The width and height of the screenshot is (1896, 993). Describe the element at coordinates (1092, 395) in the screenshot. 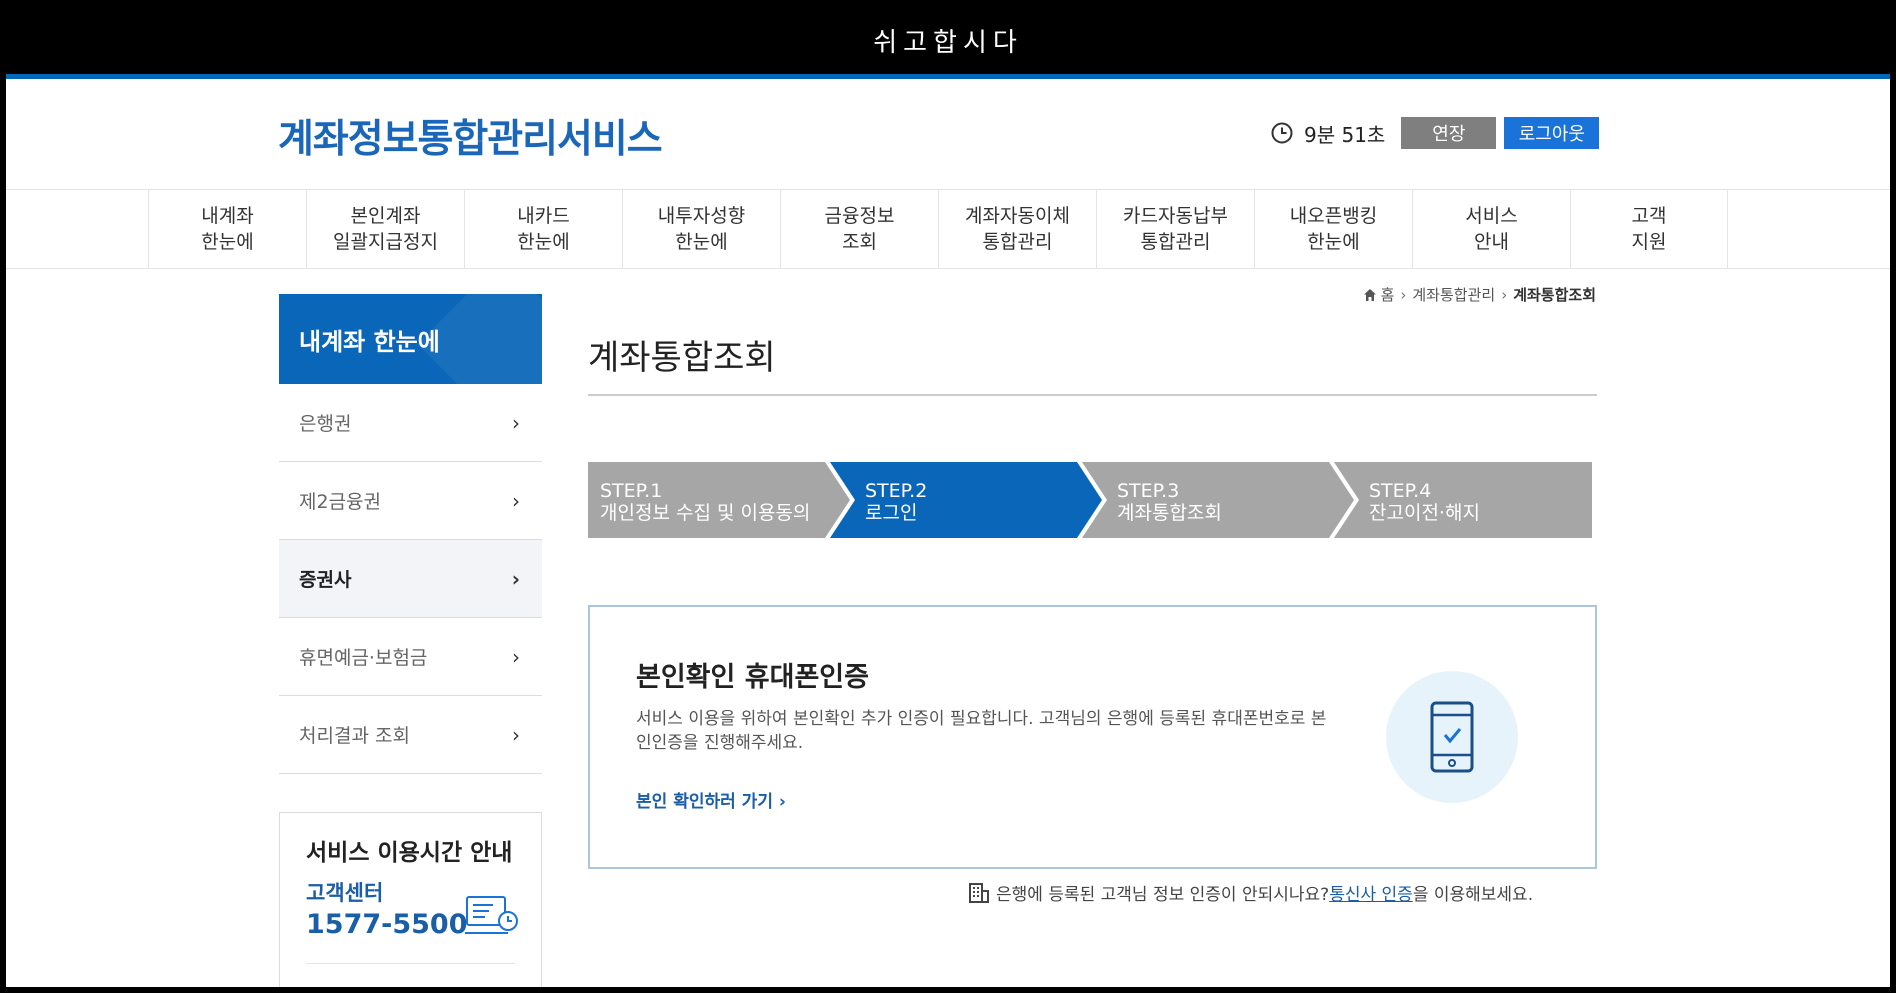

I see `title-divider` at that location.